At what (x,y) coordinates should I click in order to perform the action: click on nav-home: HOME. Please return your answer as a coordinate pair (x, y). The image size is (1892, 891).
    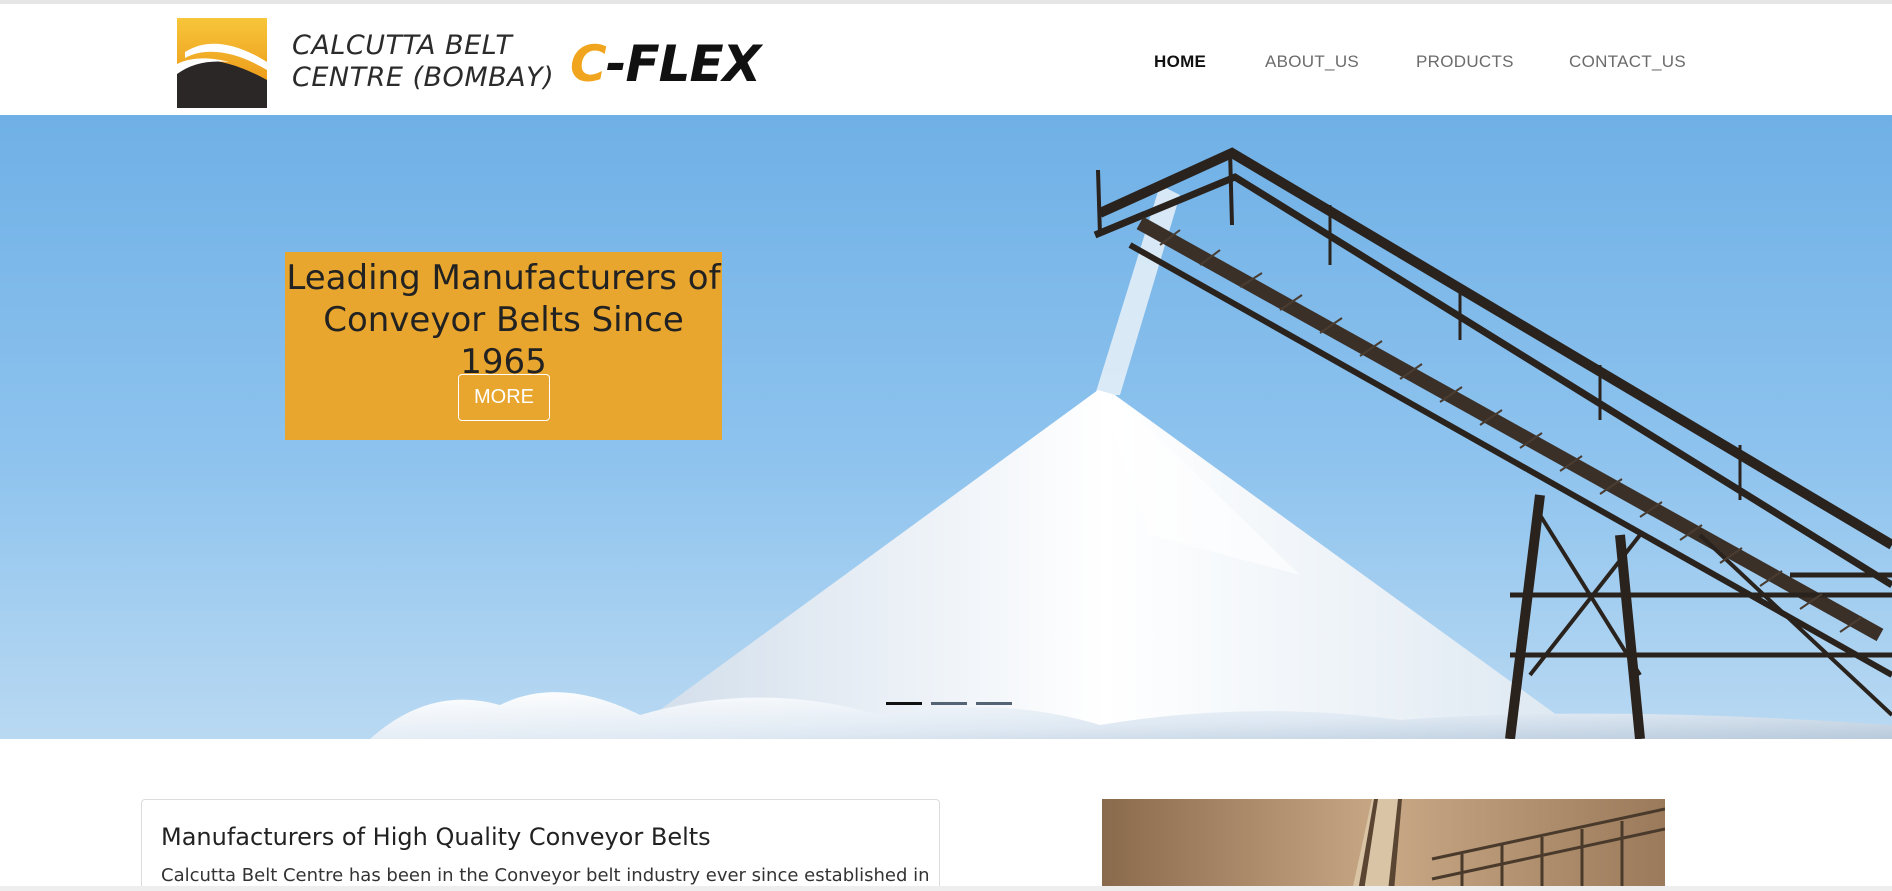
    Looking at the image, I should click on (1180, 63).